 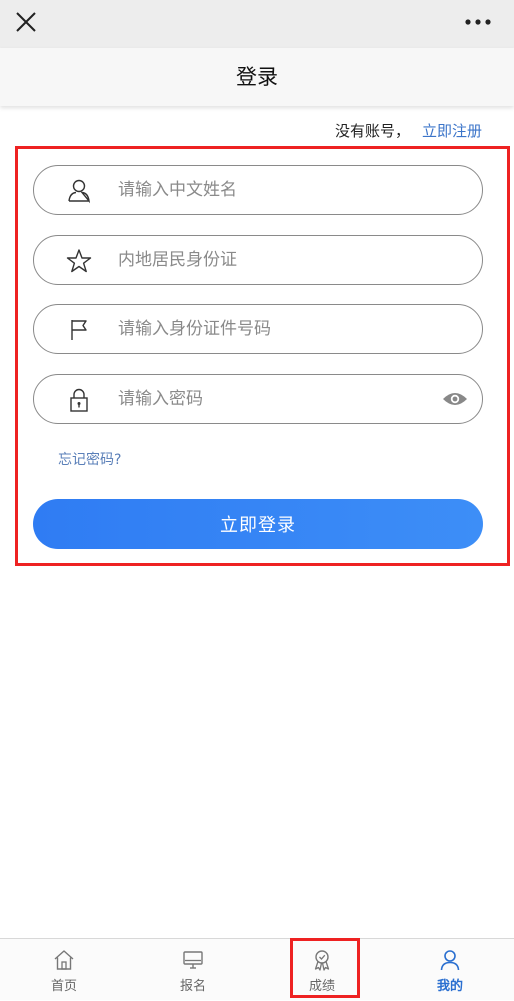 I want to click on id-number-input, so click(x=278, y=329).